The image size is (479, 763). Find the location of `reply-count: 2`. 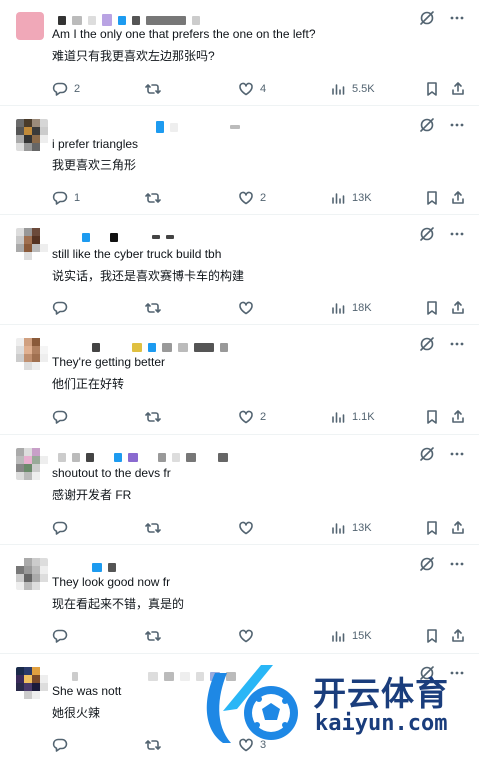

reply-count: 2 is located at coordinates (77, 89).